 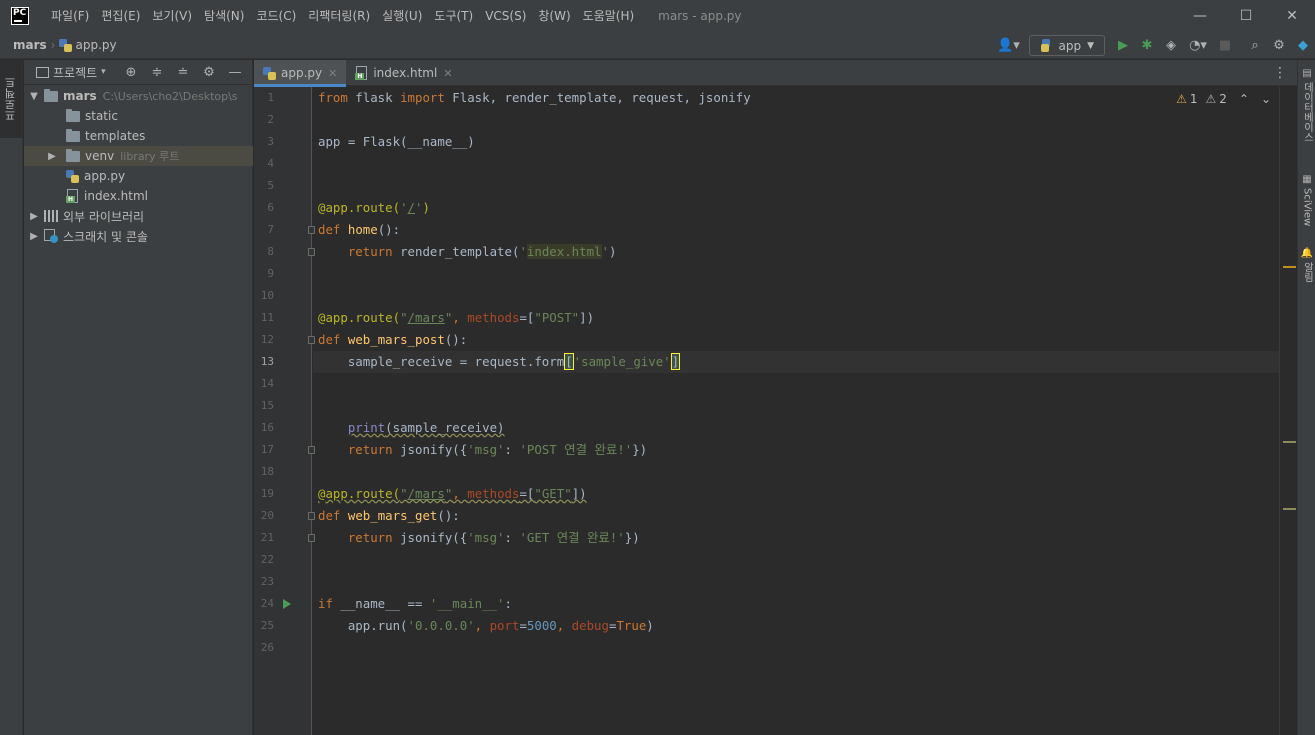 I want to click on code-line: def web_mars_post():, so click(x=392, y=340).